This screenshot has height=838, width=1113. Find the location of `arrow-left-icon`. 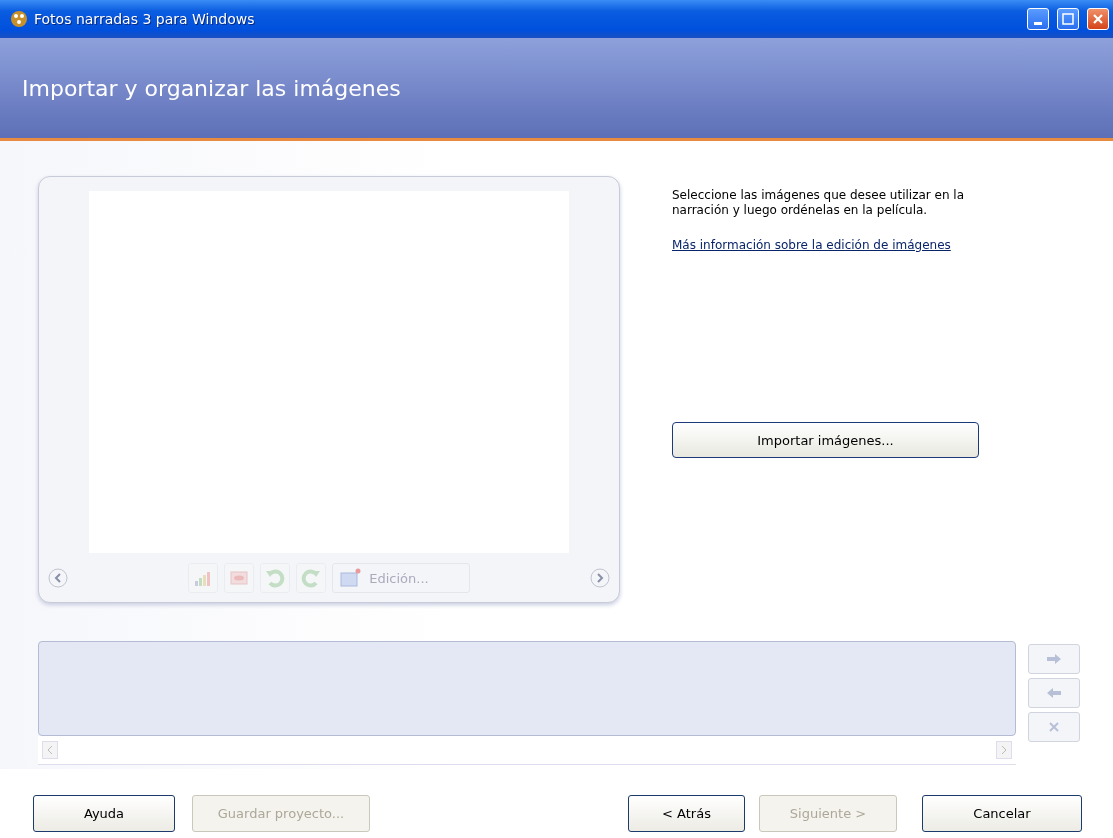

arrow-left-icon is located at coordinates (1054, 693).